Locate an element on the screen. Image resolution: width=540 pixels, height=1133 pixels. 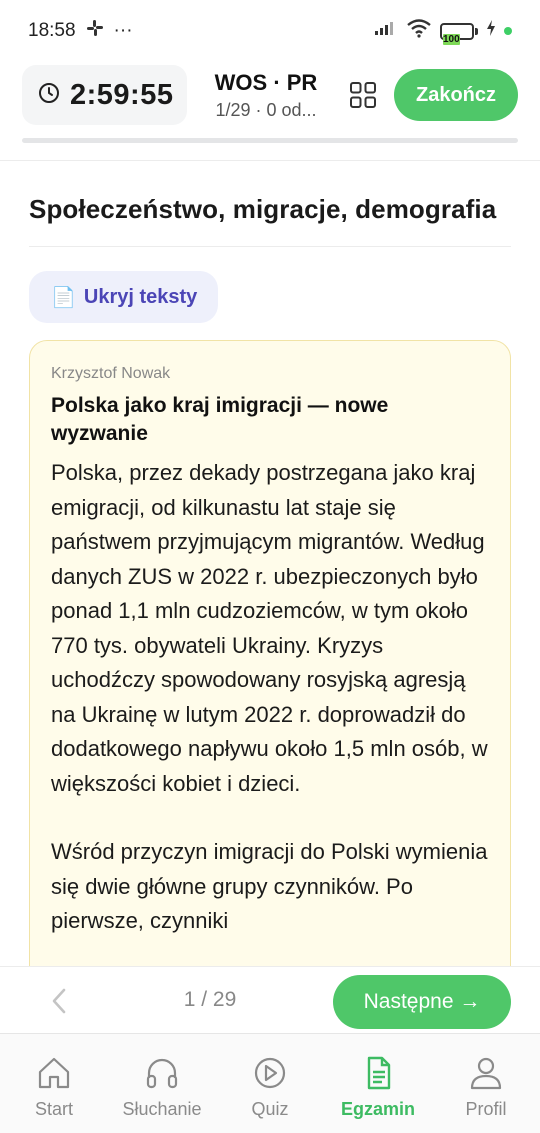
previous-button is located at coordinates (59, 1001).